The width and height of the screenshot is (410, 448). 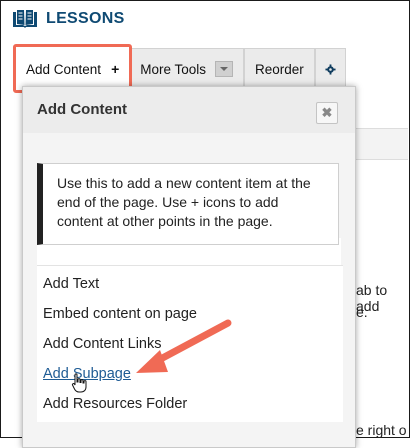 What do you see at coordinates (25, 19) in the screenshot?
I see `book-icon` at bounding box center [25, 19].